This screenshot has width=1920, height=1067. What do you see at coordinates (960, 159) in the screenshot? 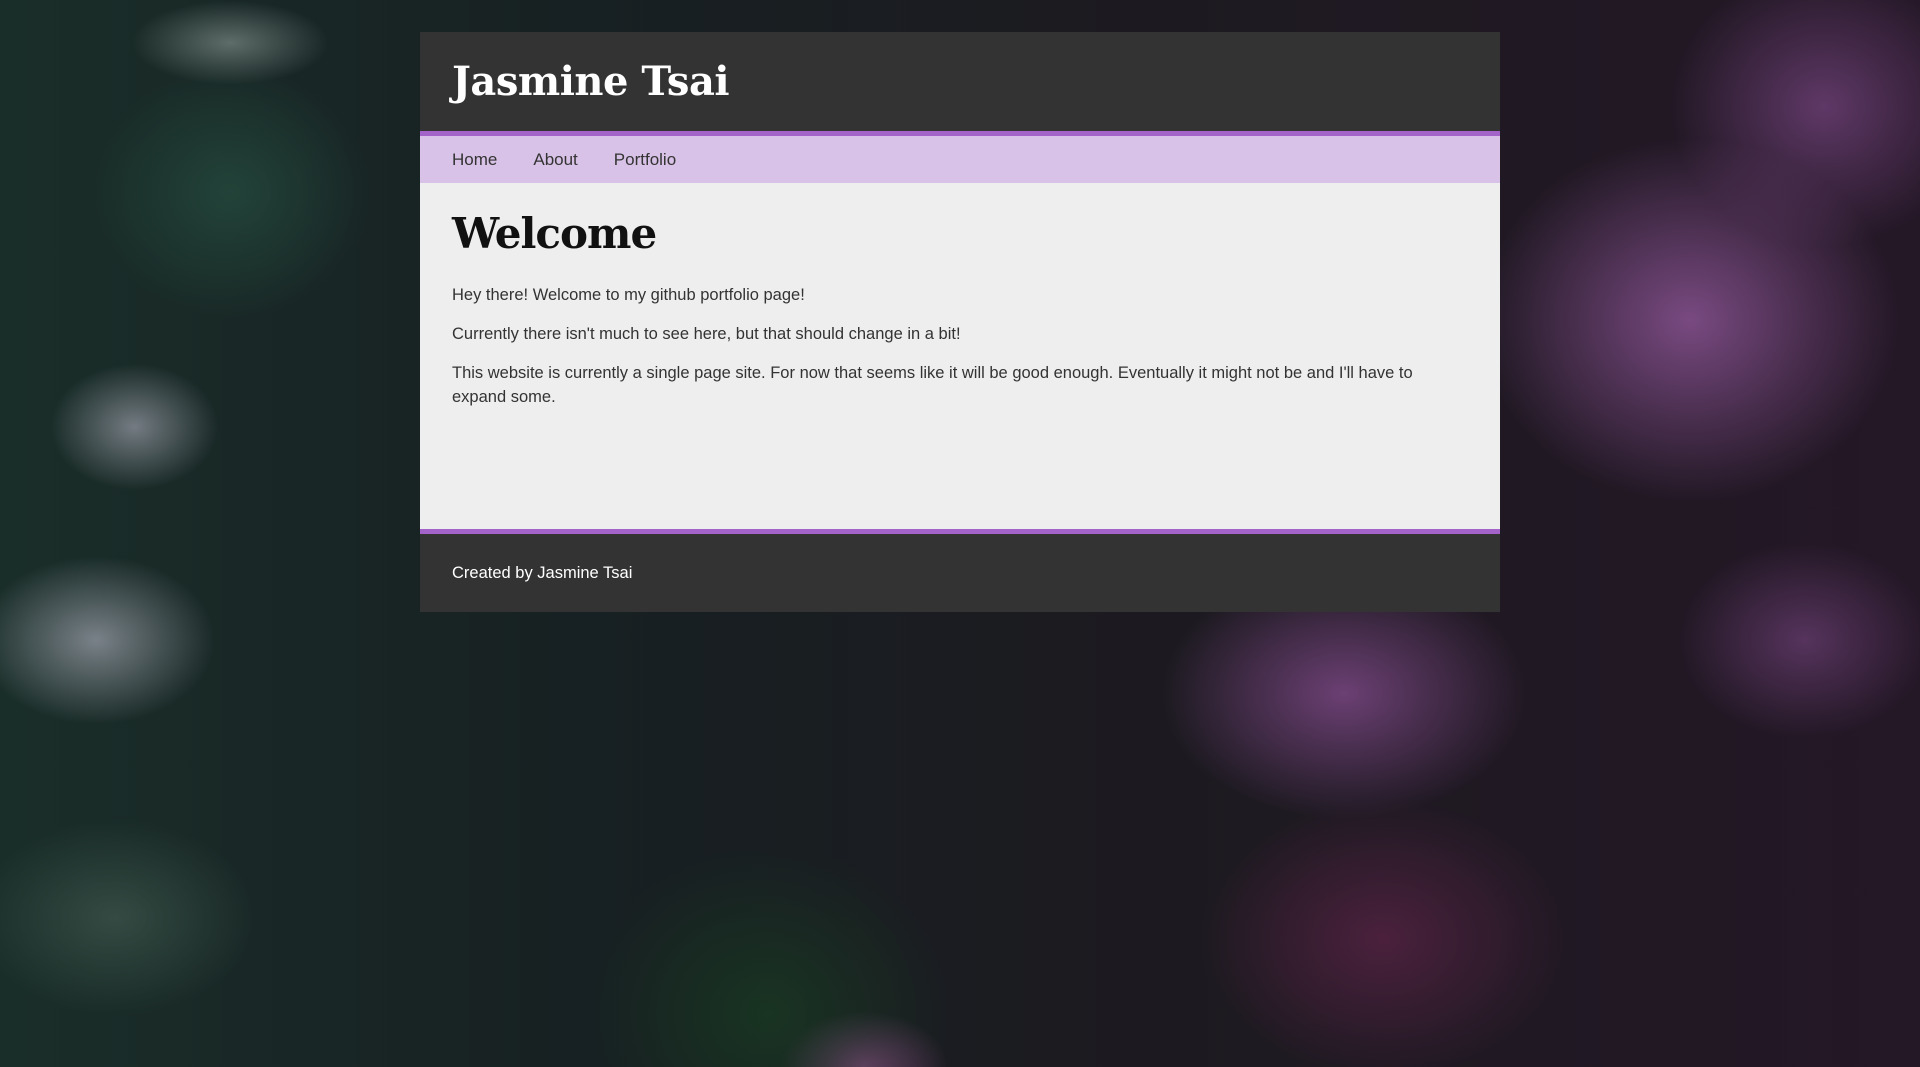
I see `nav-bar: Home About Portfolio` at bounding box center [960, 159].